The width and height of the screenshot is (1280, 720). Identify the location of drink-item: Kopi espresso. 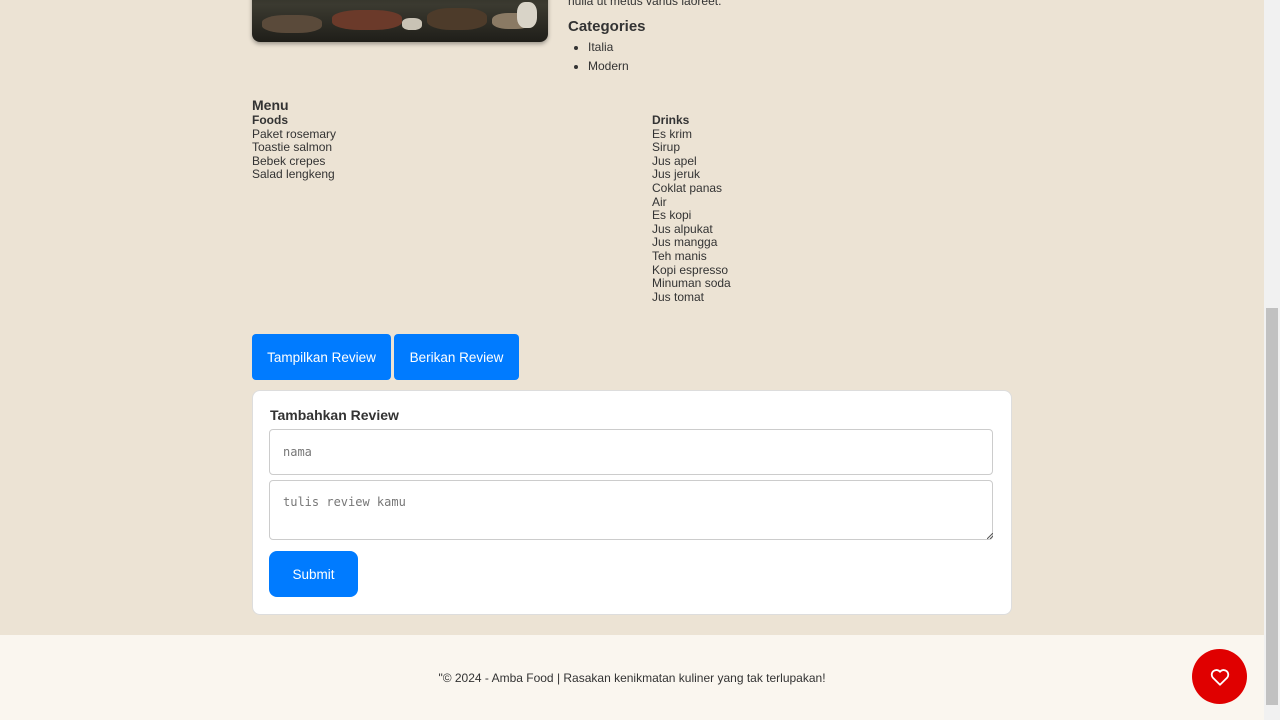
(690, 269).